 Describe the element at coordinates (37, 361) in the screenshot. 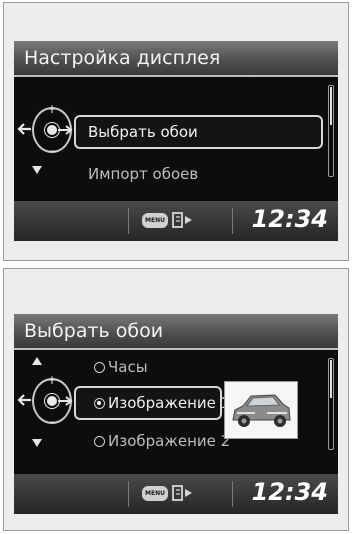

I see `up-arrow-icon` at that location.